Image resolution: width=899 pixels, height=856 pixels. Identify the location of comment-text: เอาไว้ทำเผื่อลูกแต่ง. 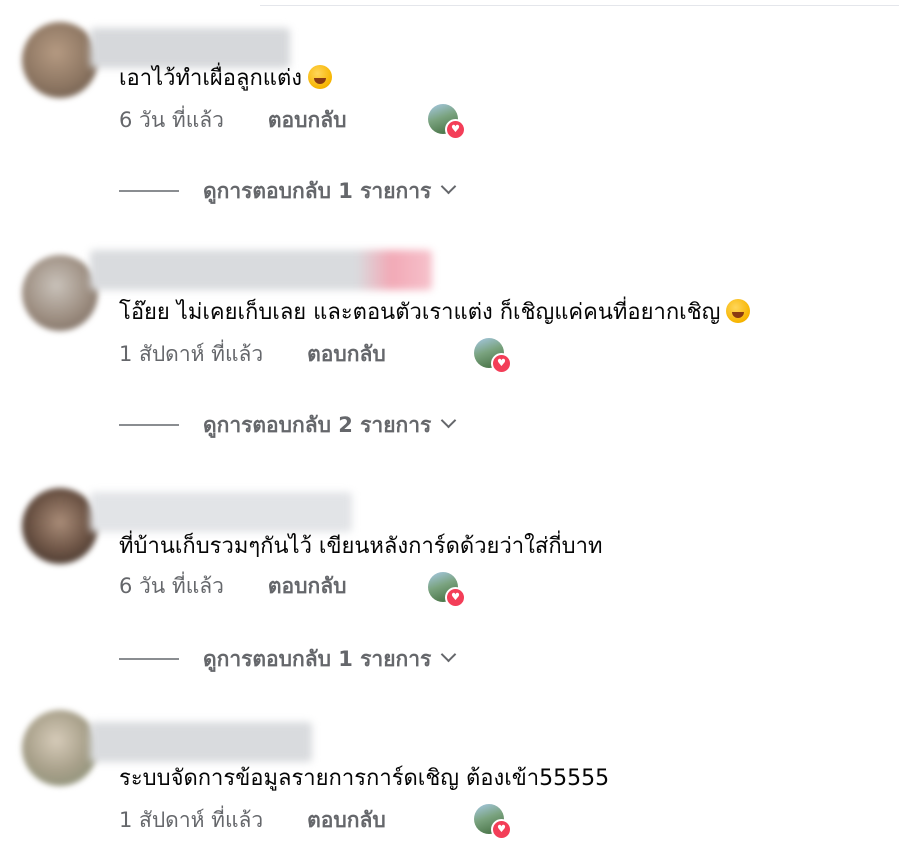
(225, 79).